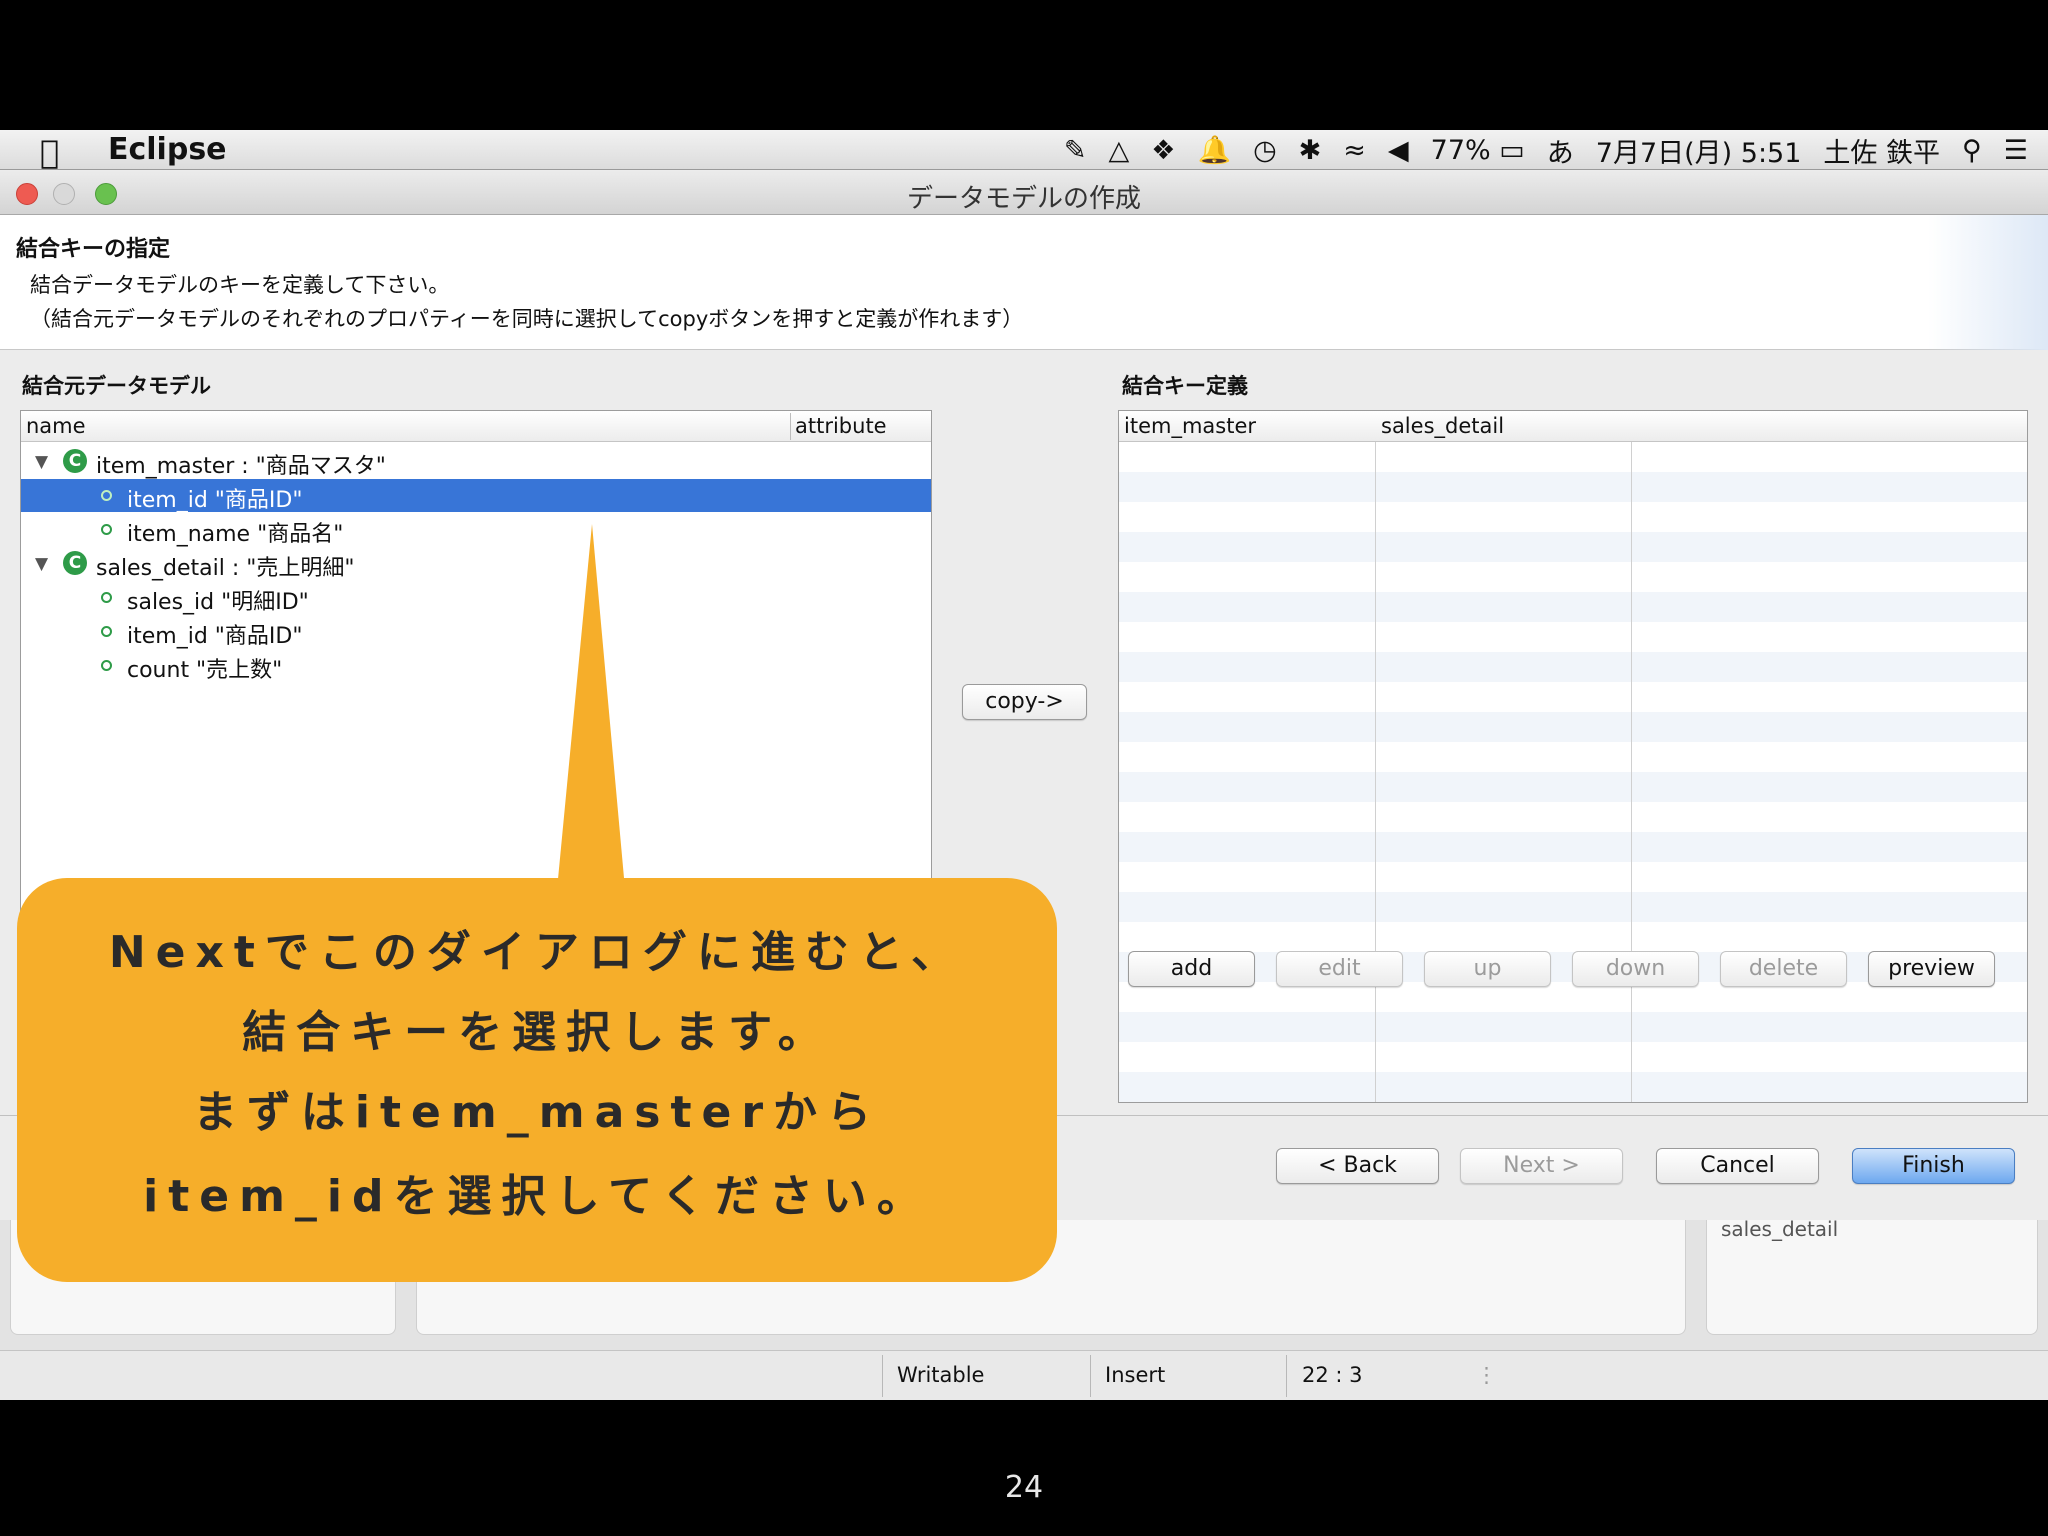 The image size is (2048, 1536). What do you see at coordinates (537, 1112) in the screenshot?
I see `callout-line-3: まずはitem_masterから` at bounding box center [537, 1112].